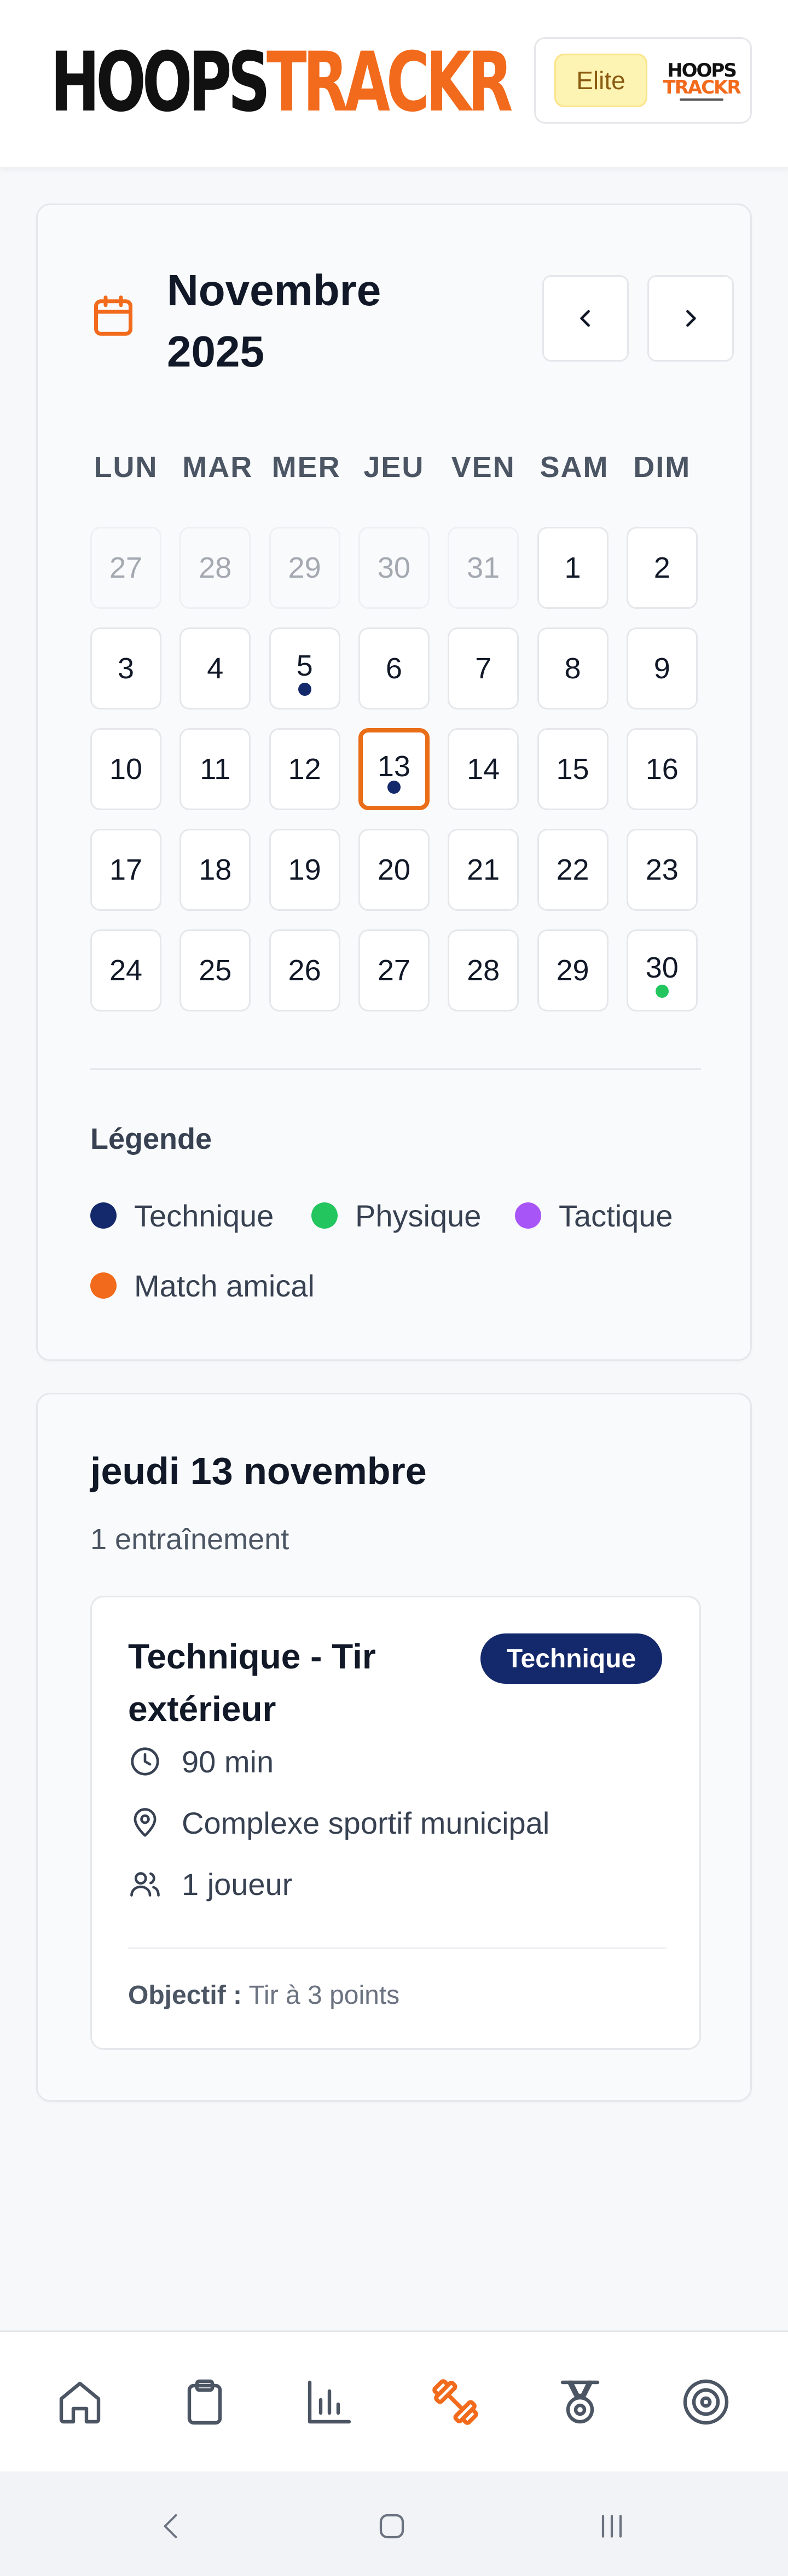 The width and height of the screenshot is (788, 2576). Describe the element at coordinates (394, 787) in the screenshot. I see `technique-event-dot` at that location.